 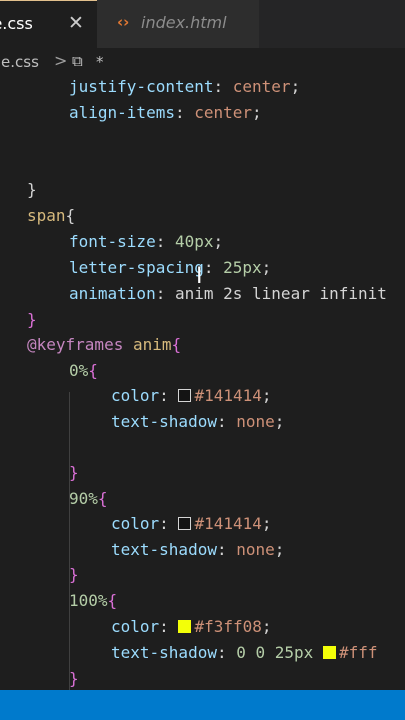 What do you see at coordinates (228, 293) in the screenshot?
I see `code-line: animation: anim 2s linear infinit` at bounding box center [228, 293].